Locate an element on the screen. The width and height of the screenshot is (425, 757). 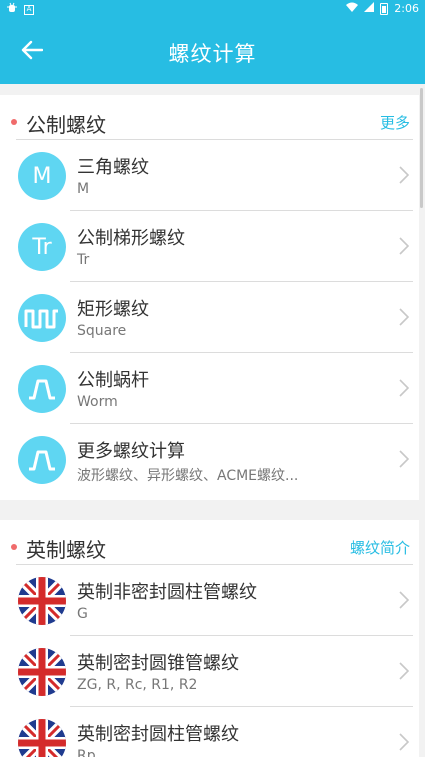
thread-intro-link: 螺纹简介 is located at coordinates (380, 547).